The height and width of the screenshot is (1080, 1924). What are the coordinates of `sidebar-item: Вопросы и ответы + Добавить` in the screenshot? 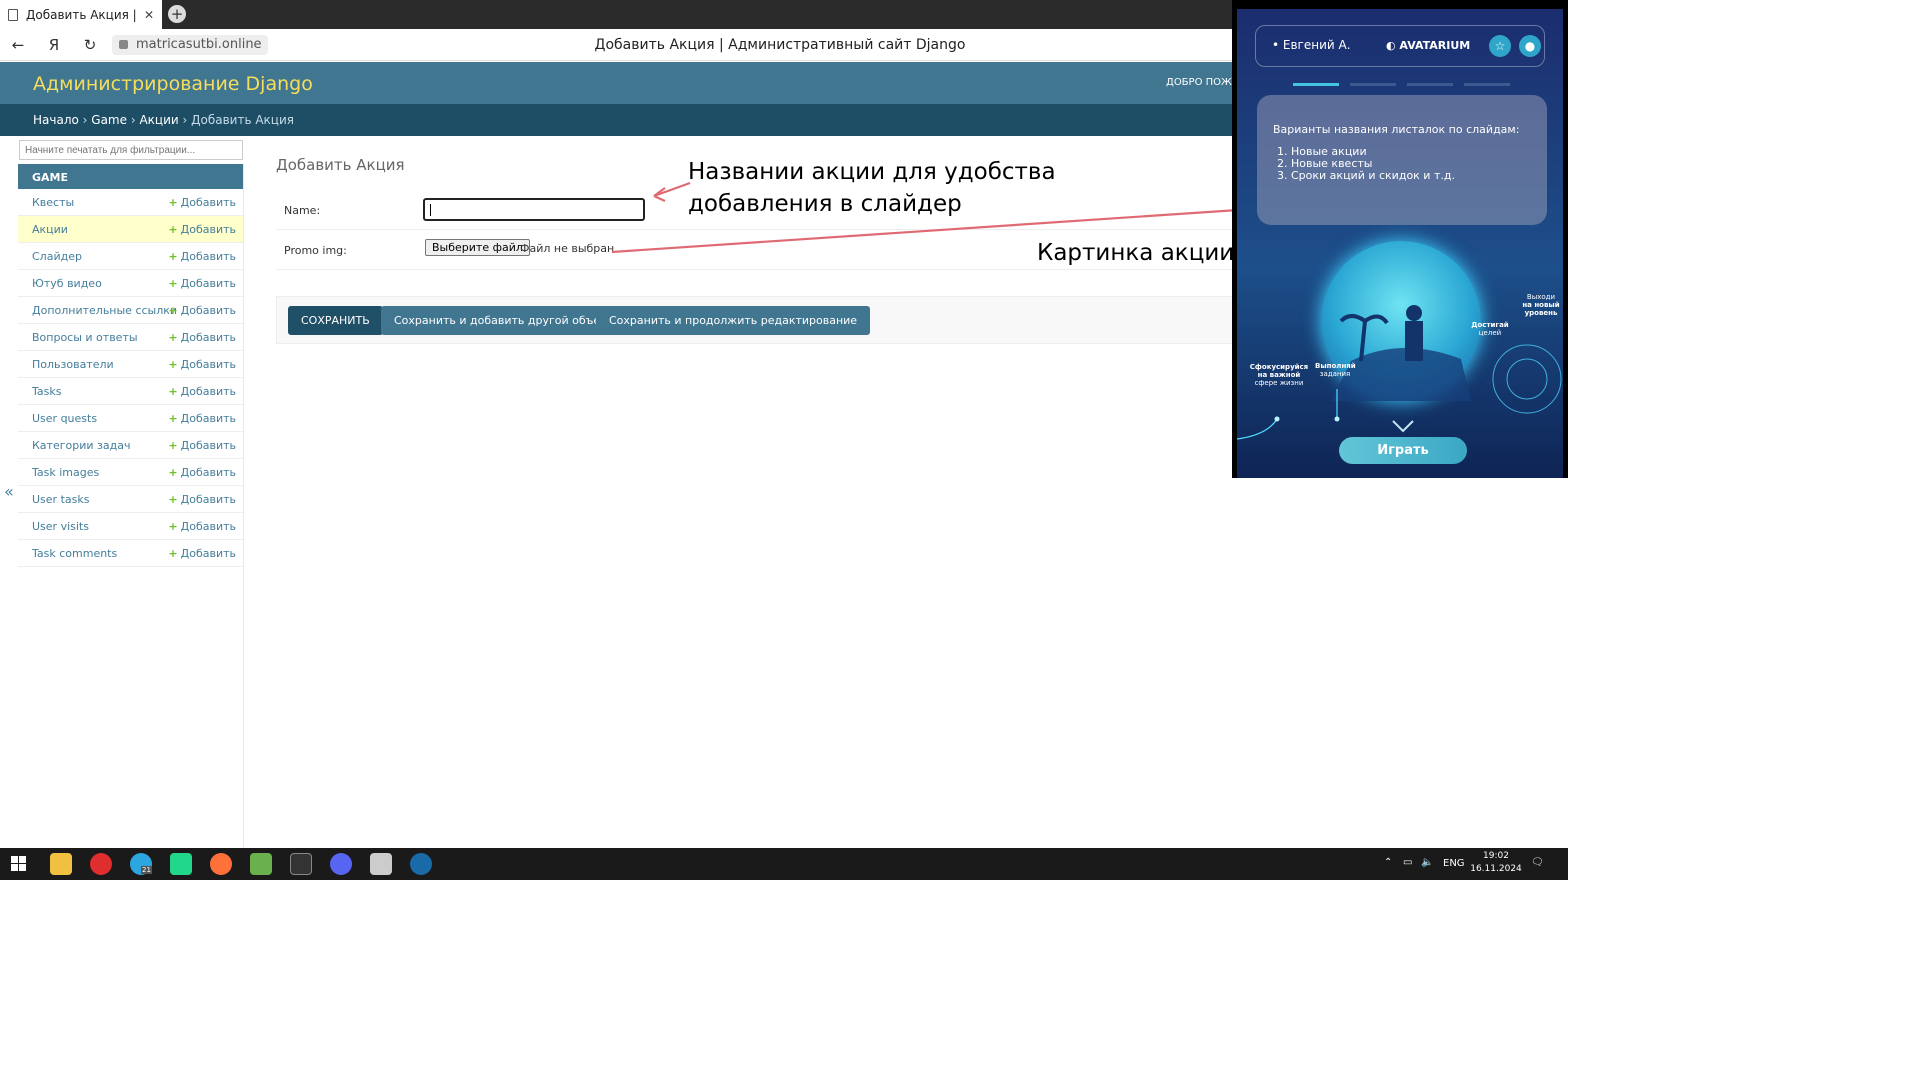 It's located at (130, 337).